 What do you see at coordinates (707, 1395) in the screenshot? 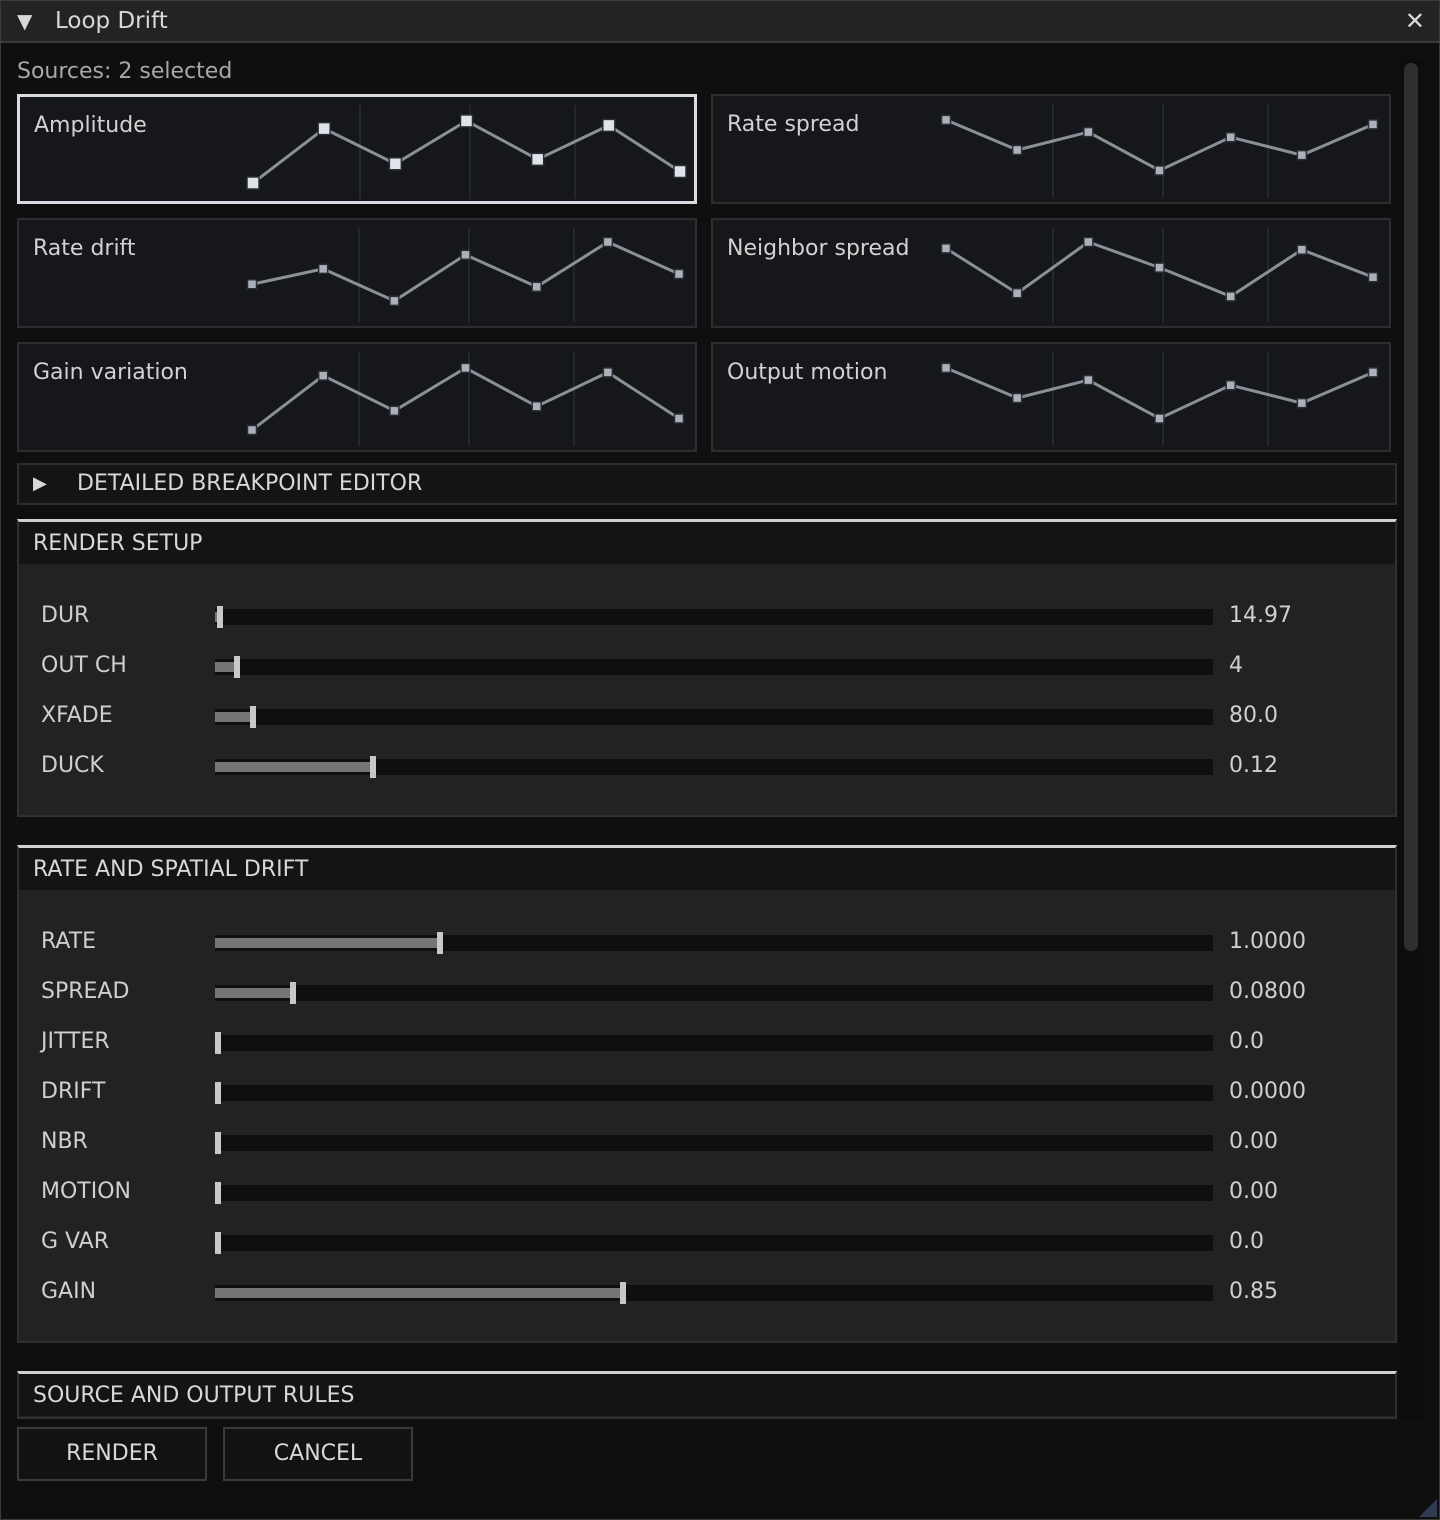
I see `section-header: SOURCE AND OUTPUT RULES` at bounding box center [707, 1395].